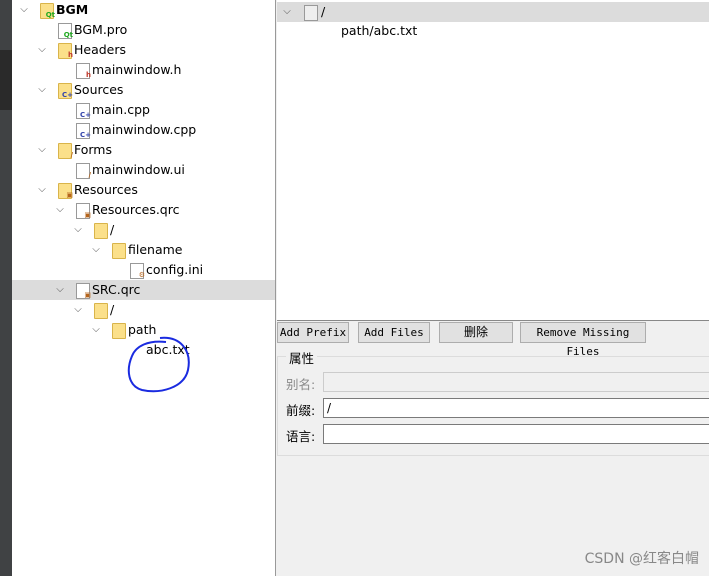 This screenshot has width=709, height=576. Describe the element at coordinates (155, 249) in the screenshot. I see `tree-item-label: filename` at that location.